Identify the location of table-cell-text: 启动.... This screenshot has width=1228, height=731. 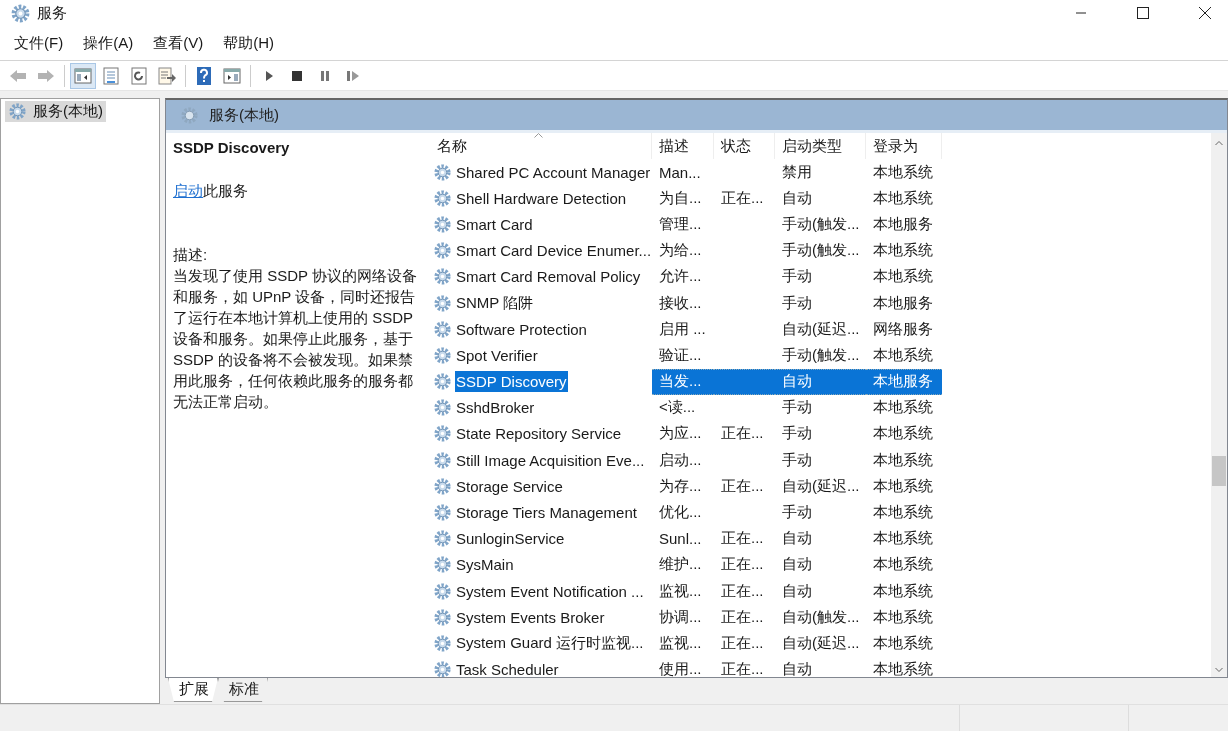
(680, 459).